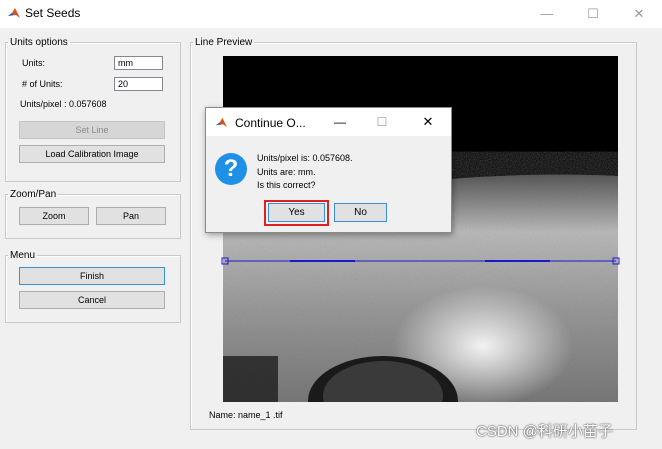 The image size is (662, 449). What do you see at coordinates (92, 300) in the screenshot?
I see `cancel-button: Cancel` at bounding box center [92, 300].